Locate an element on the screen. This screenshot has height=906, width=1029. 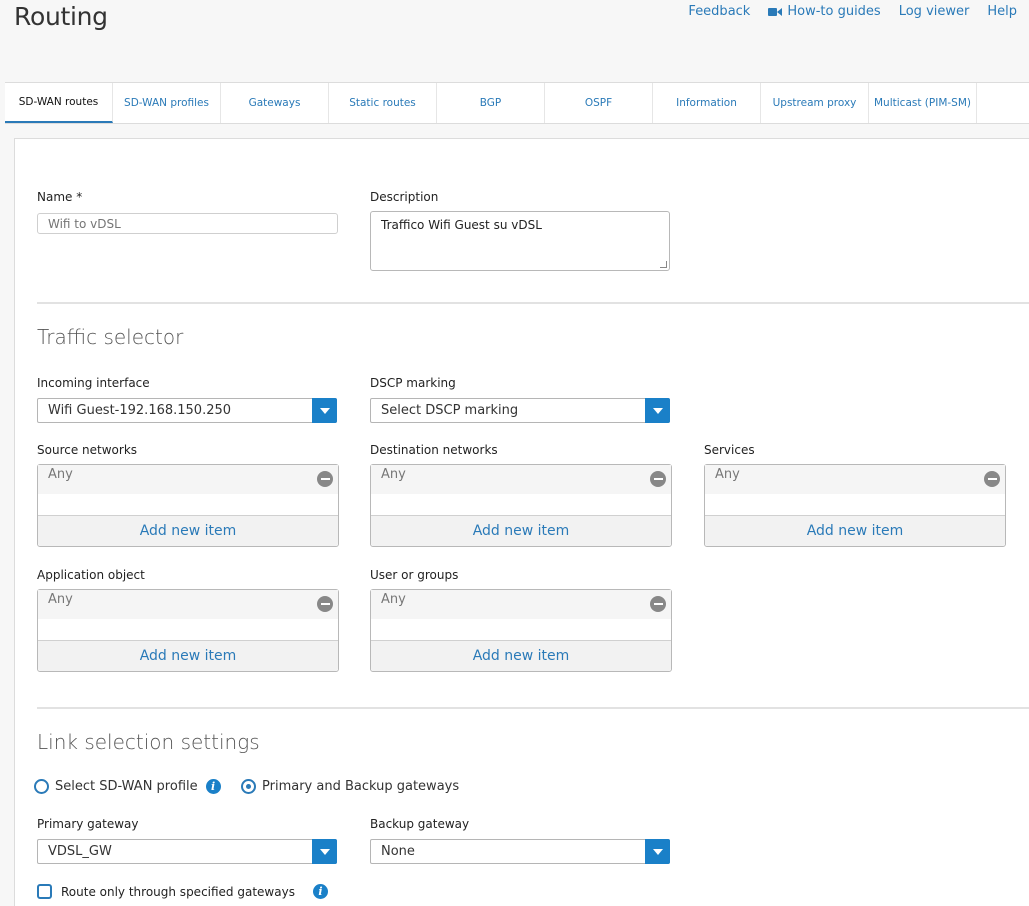
route-only-checkbox-row: Route only through specified gateways i is located at coordinates (182, 891).